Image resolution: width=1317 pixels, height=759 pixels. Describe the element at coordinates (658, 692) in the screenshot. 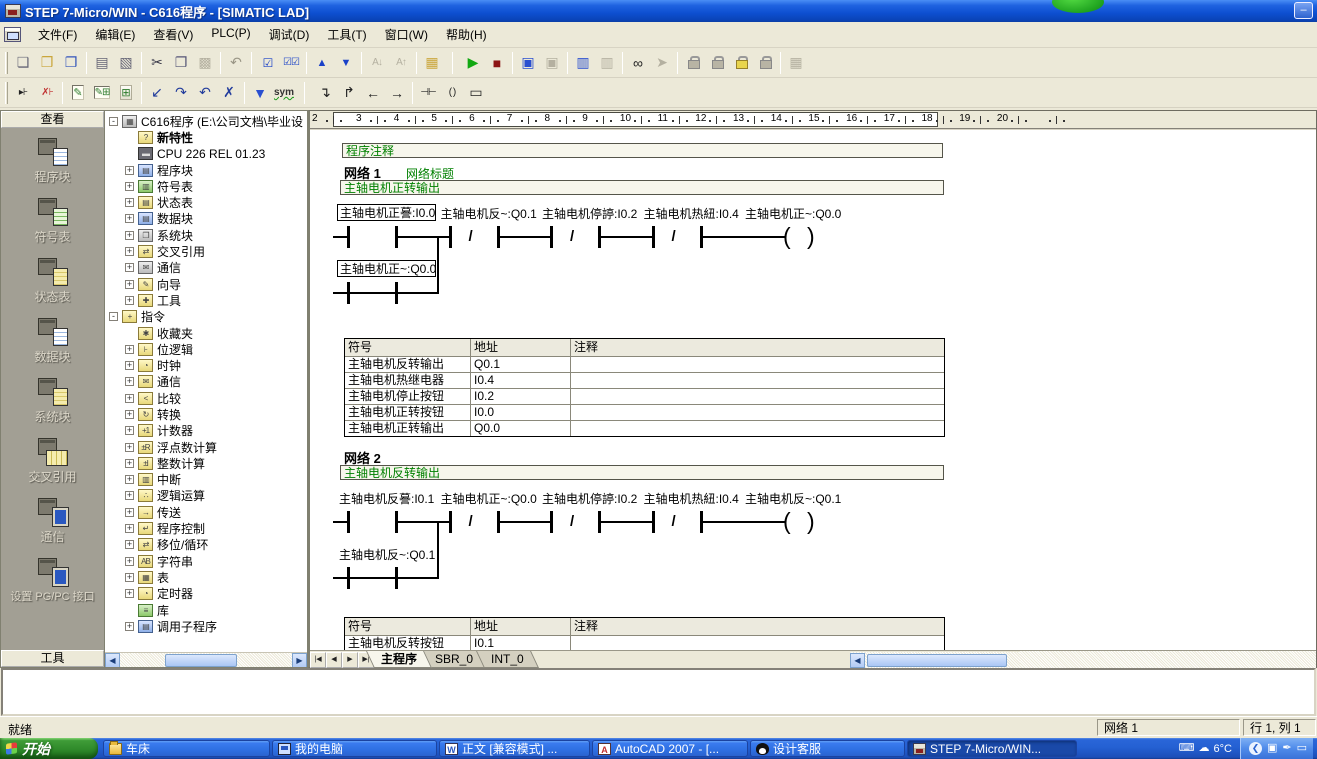

I see `output-window` at that location.